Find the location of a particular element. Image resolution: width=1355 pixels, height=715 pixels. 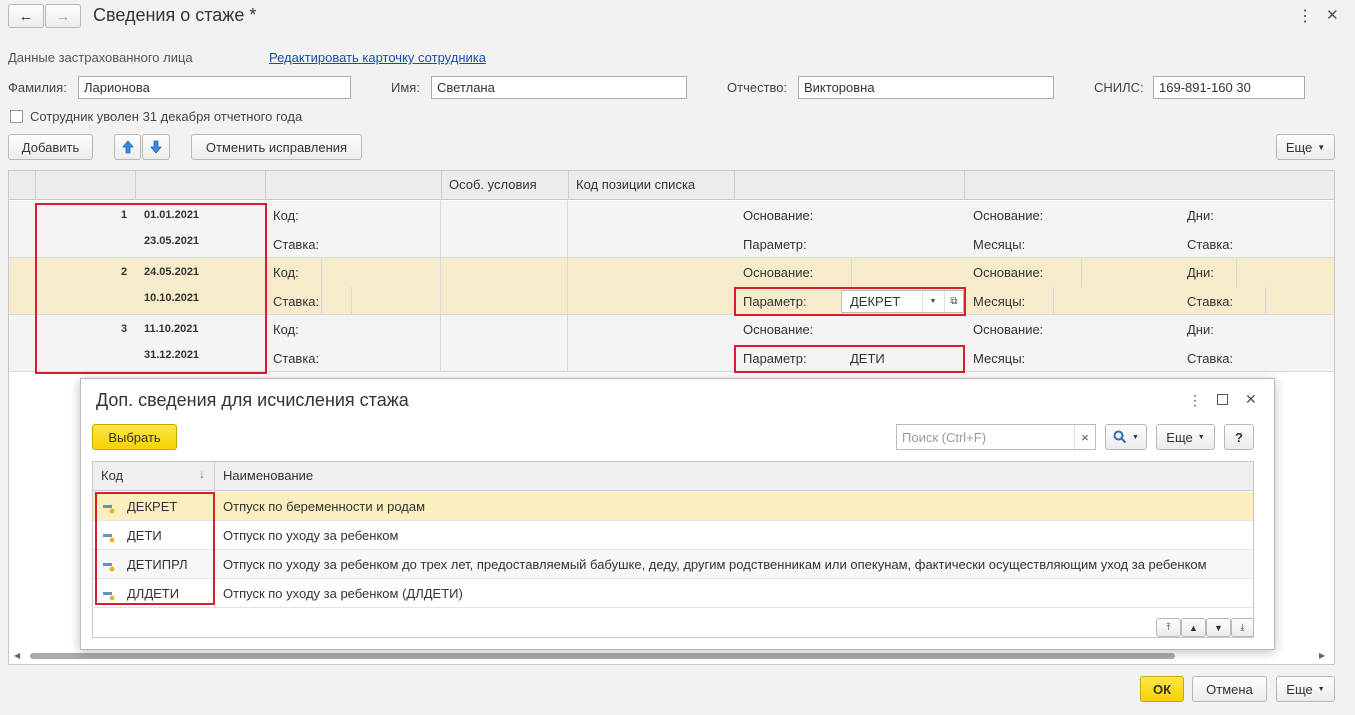

dialog-more-label: Еще is located at coordinates (1179, 437).